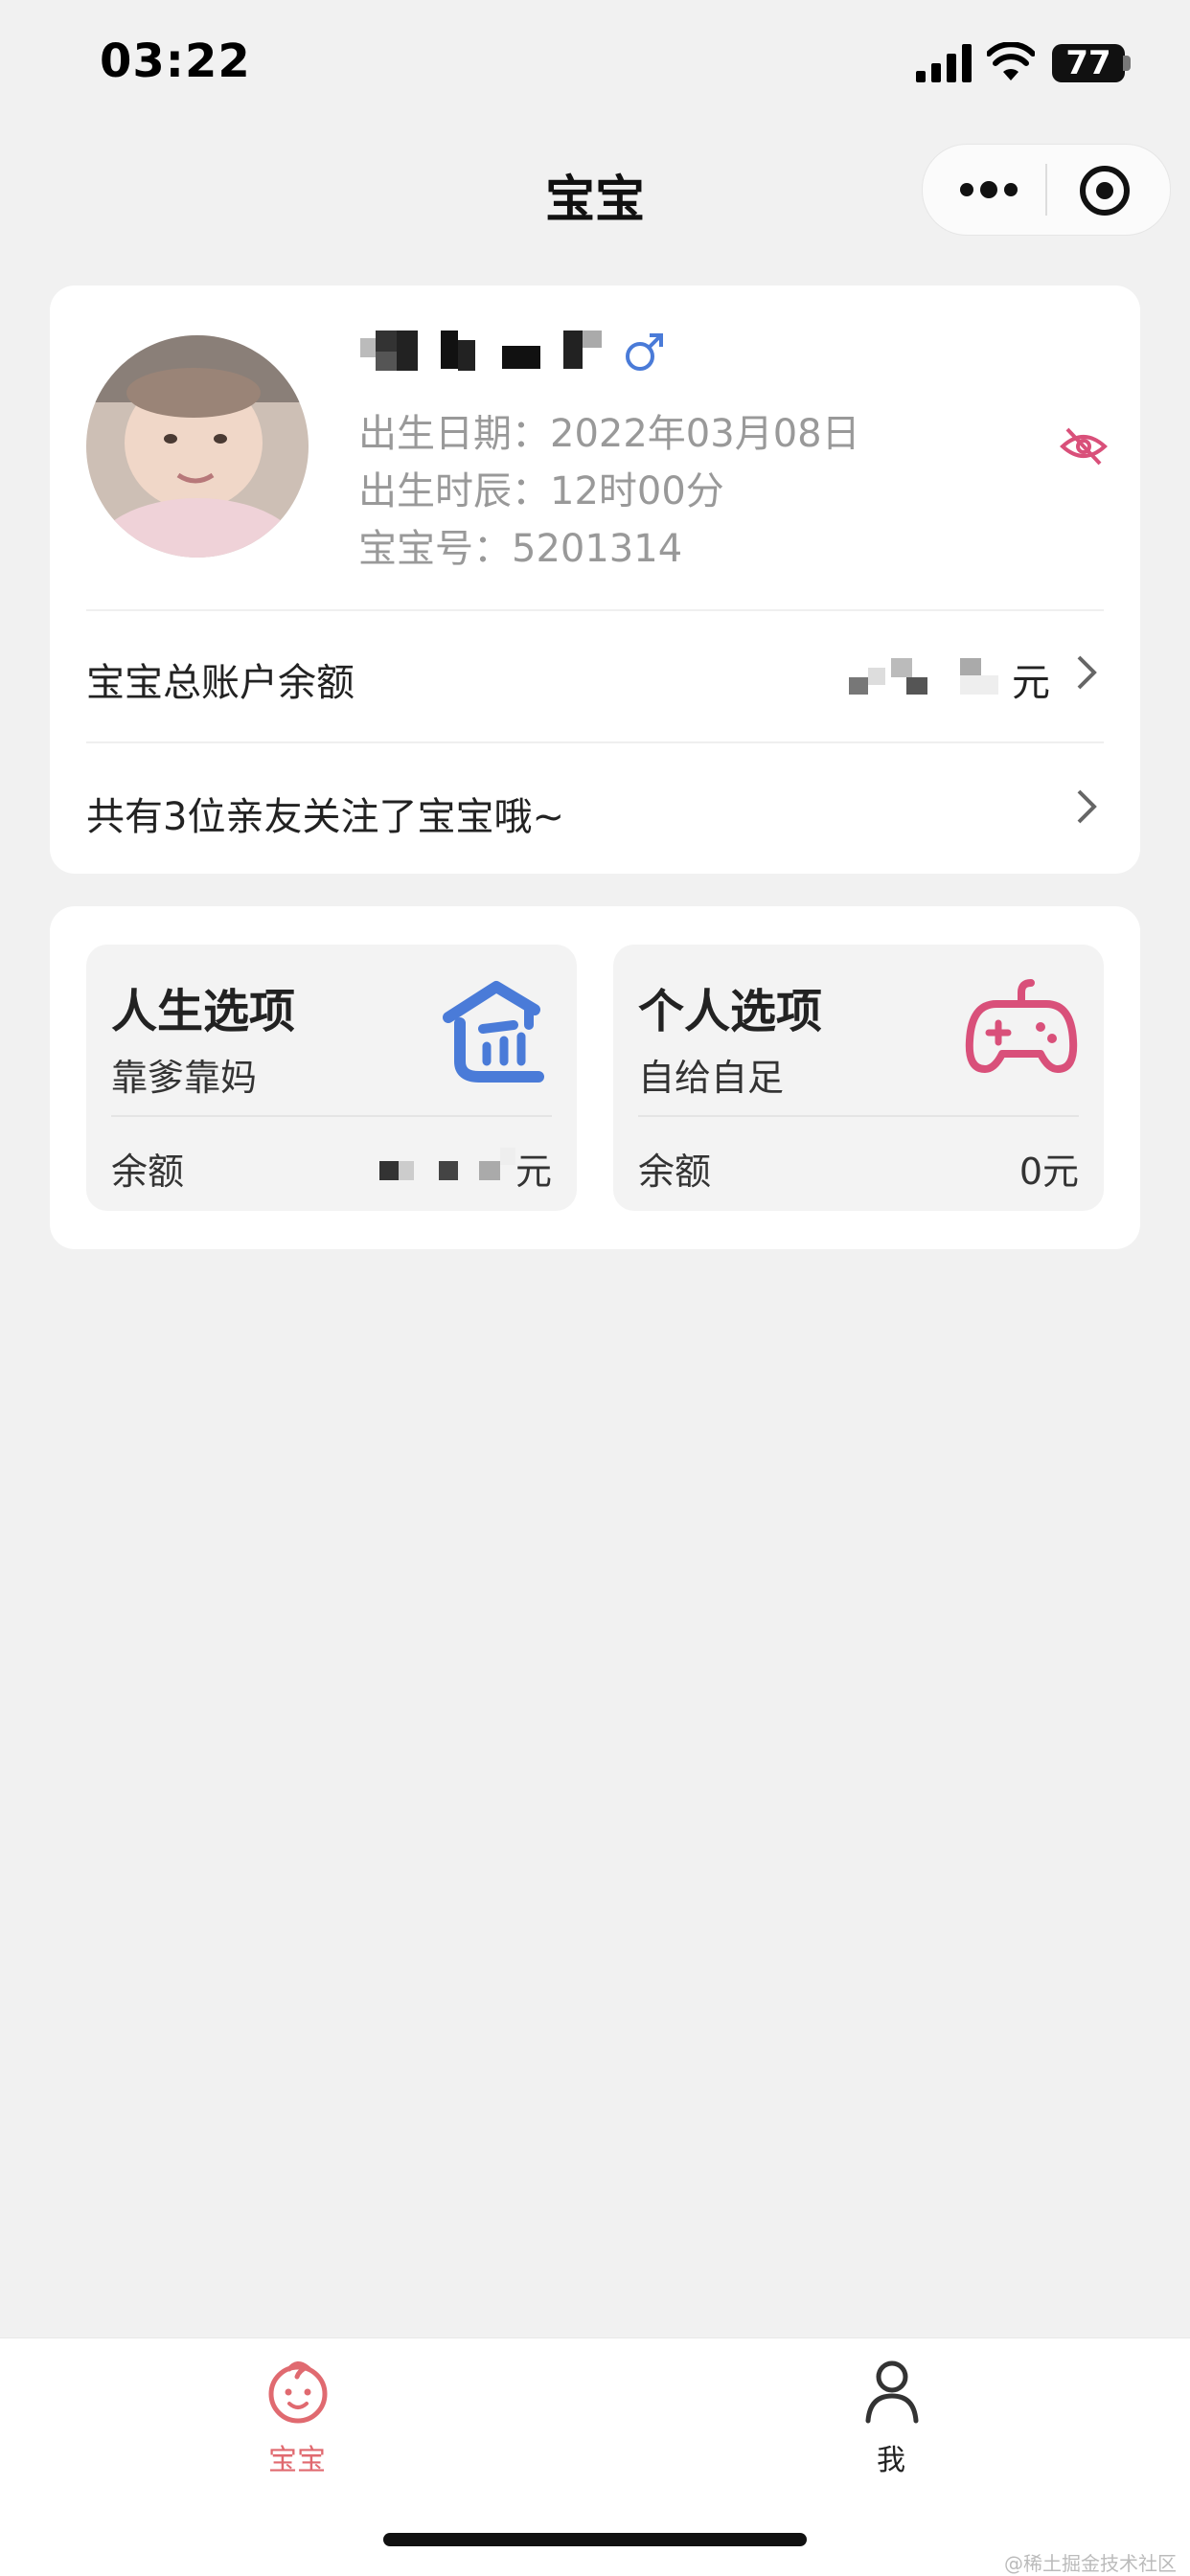  Describe the element at coordinates (1011, 61) in the screenshot. I see `wifi-icon` at that location.